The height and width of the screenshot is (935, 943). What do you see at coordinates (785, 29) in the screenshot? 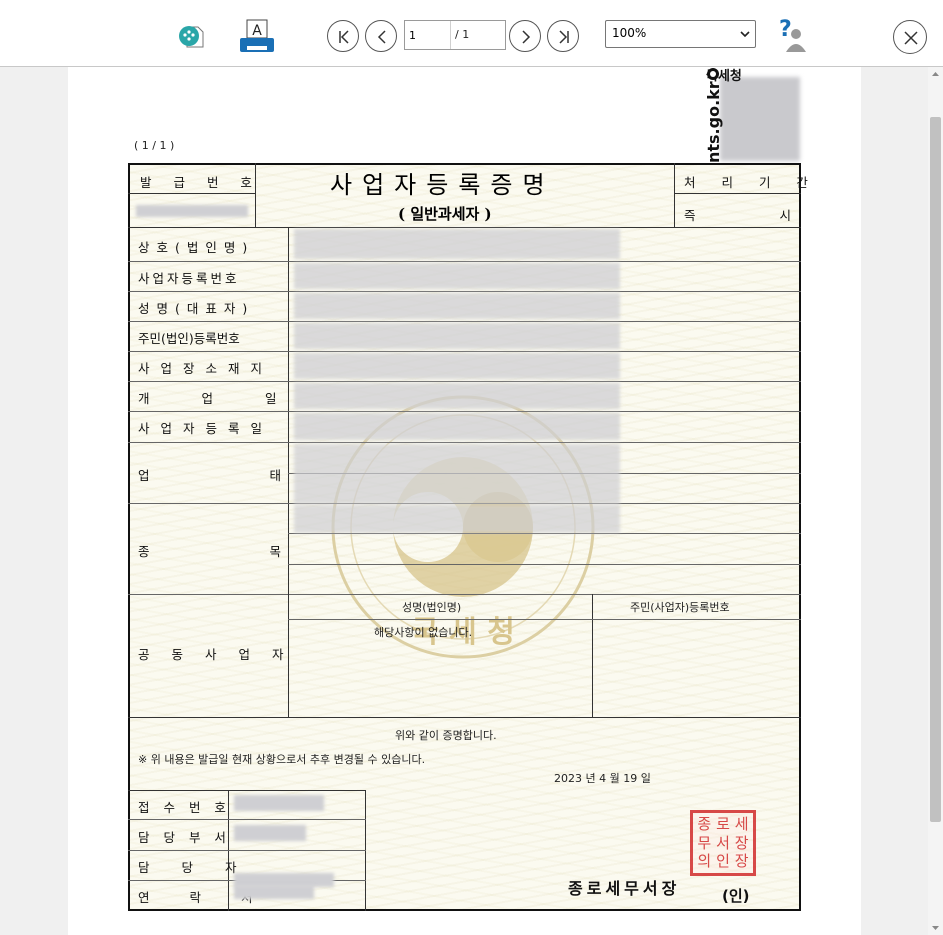
I see `help-glyph: ?` at bounding box center [785, 29].